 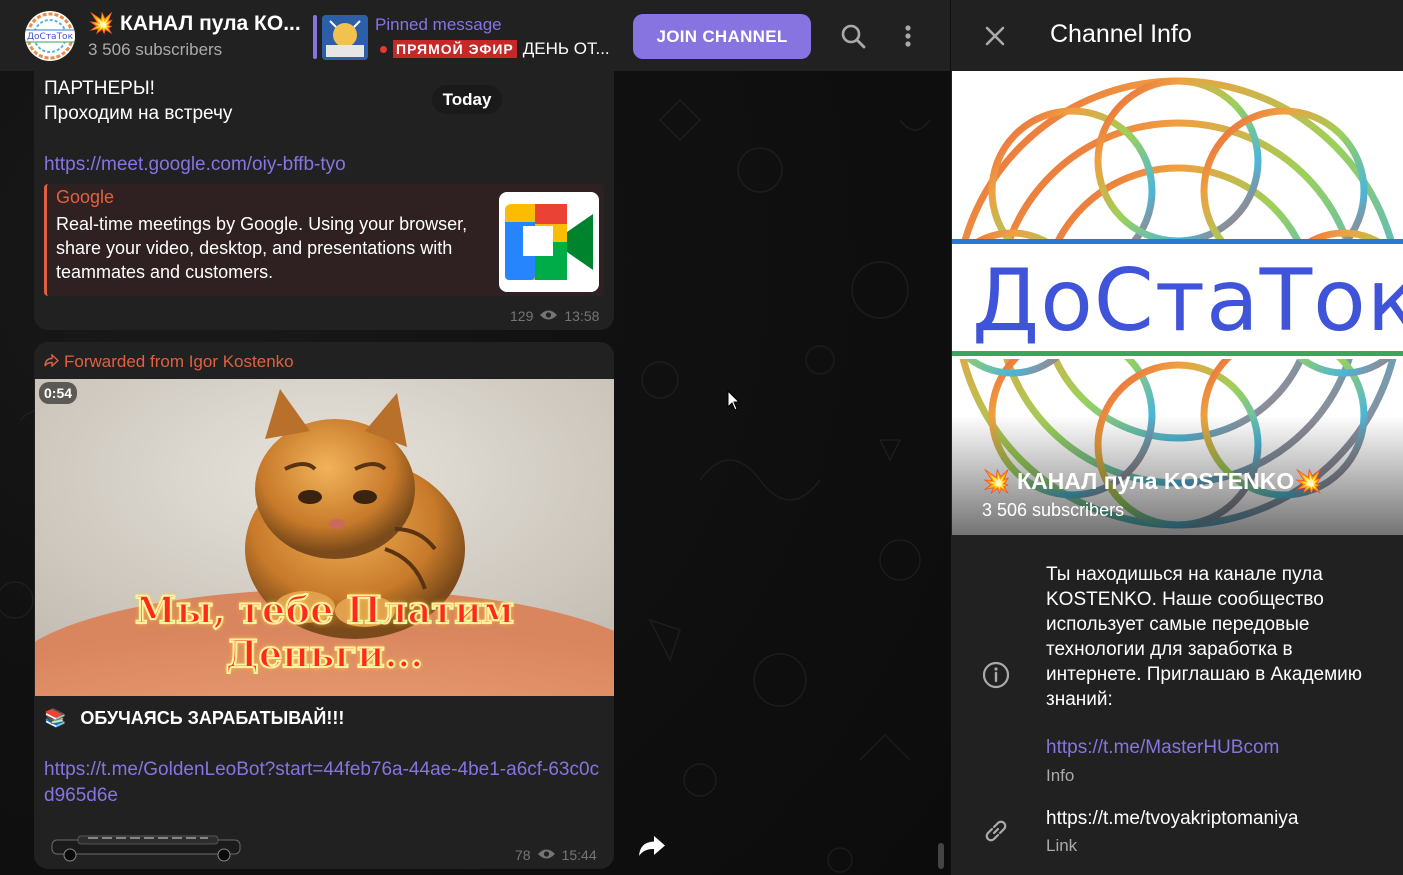 I want to click on message-text-line: ПАРТНЕРЫ!, so click(x=99, y=88).